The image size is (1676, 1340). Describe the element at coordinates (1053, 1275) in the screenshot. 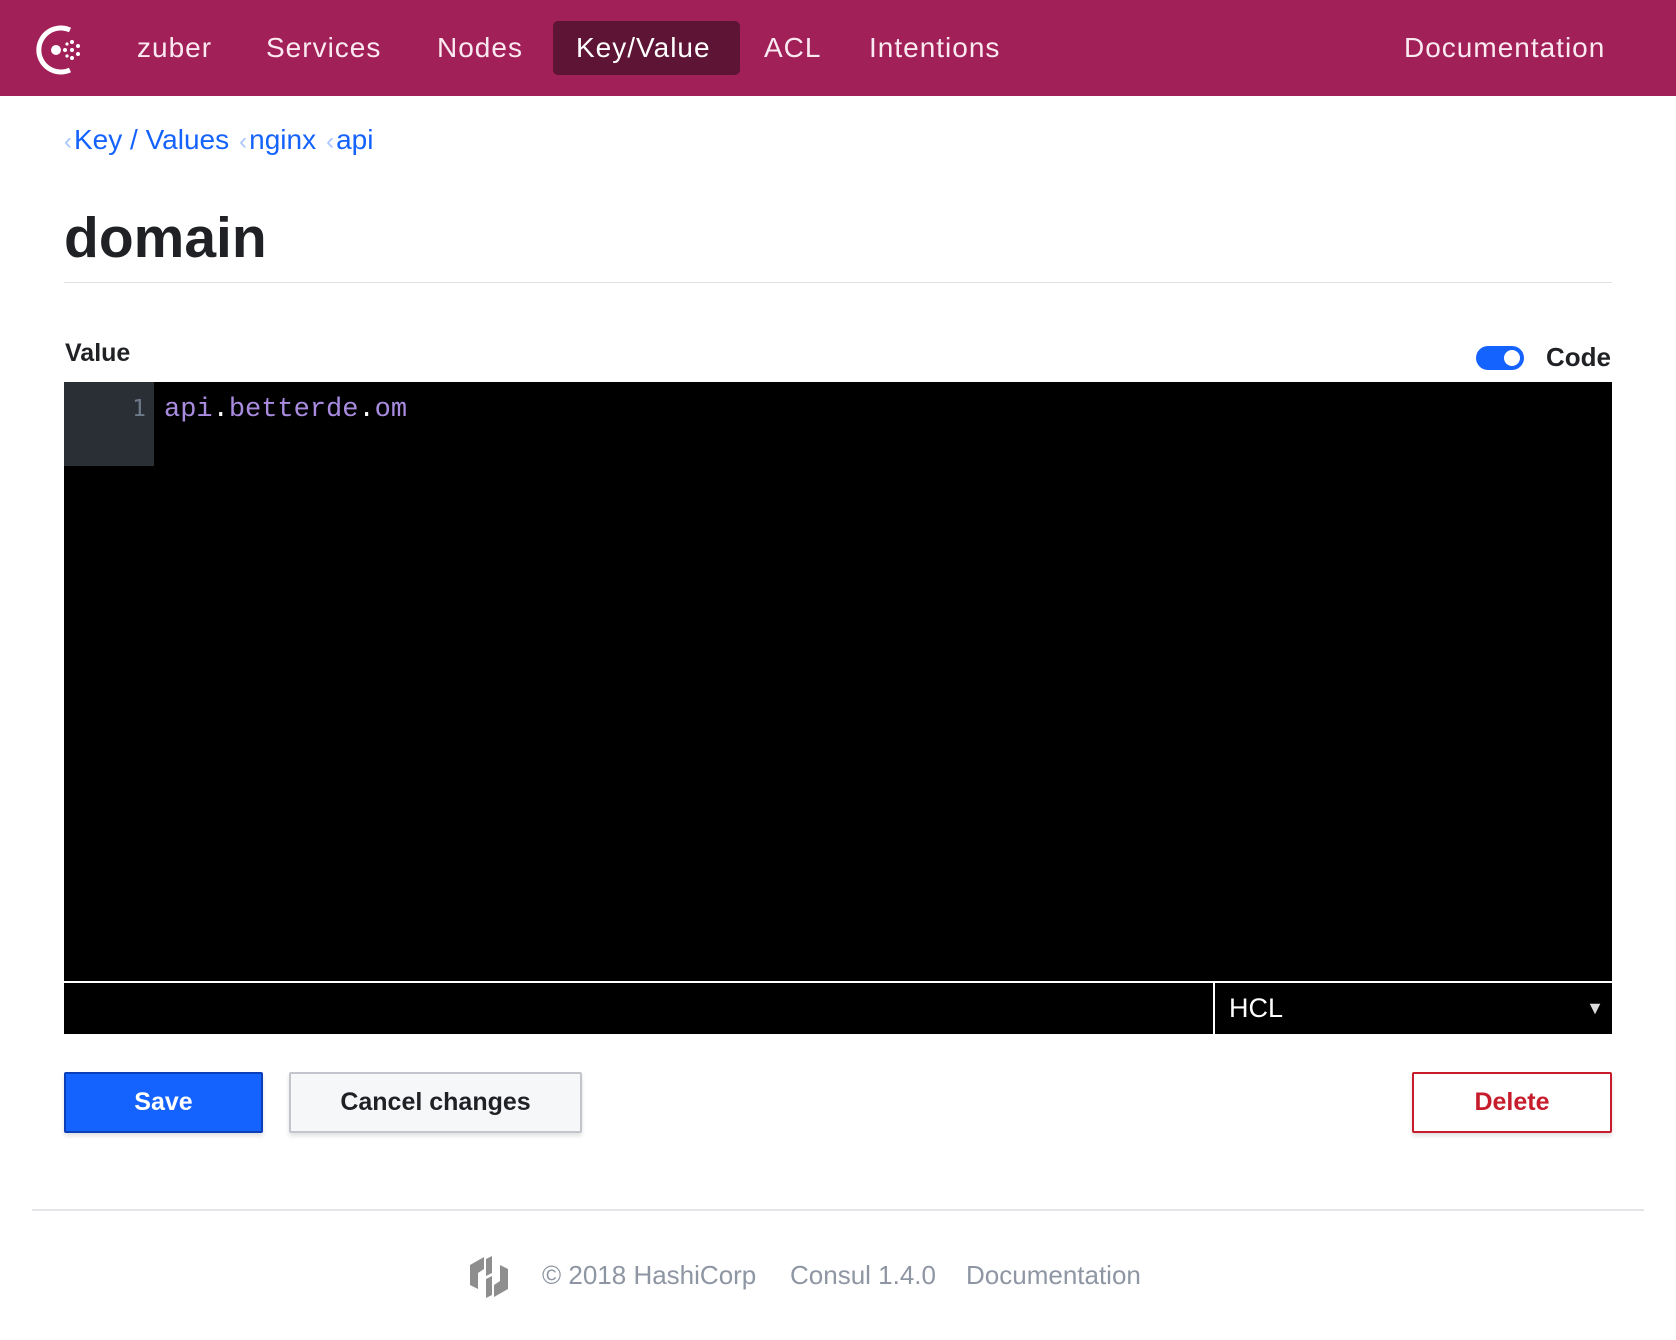

I see `footer-documentation-link: Documentation` at that location.